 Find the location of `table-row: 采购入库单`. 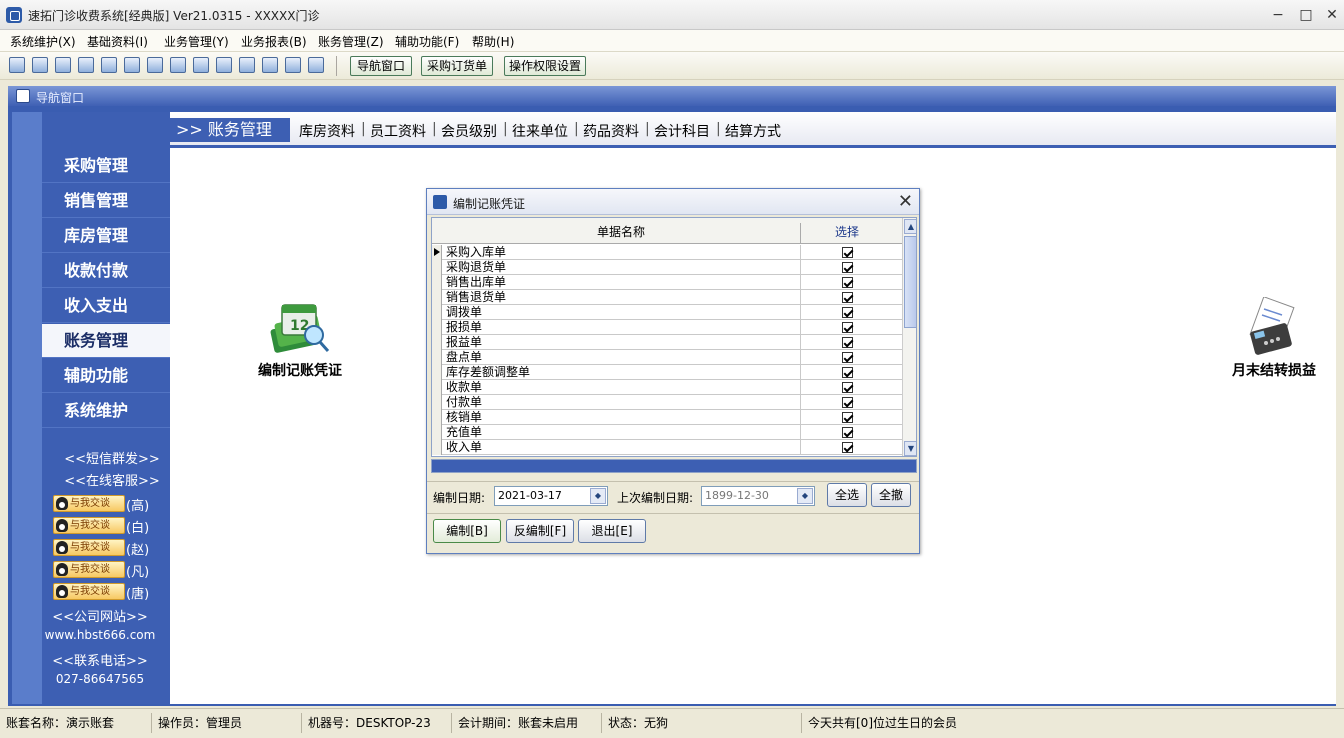

table-row: 采购入库单 is located at coordinates (667, 252).